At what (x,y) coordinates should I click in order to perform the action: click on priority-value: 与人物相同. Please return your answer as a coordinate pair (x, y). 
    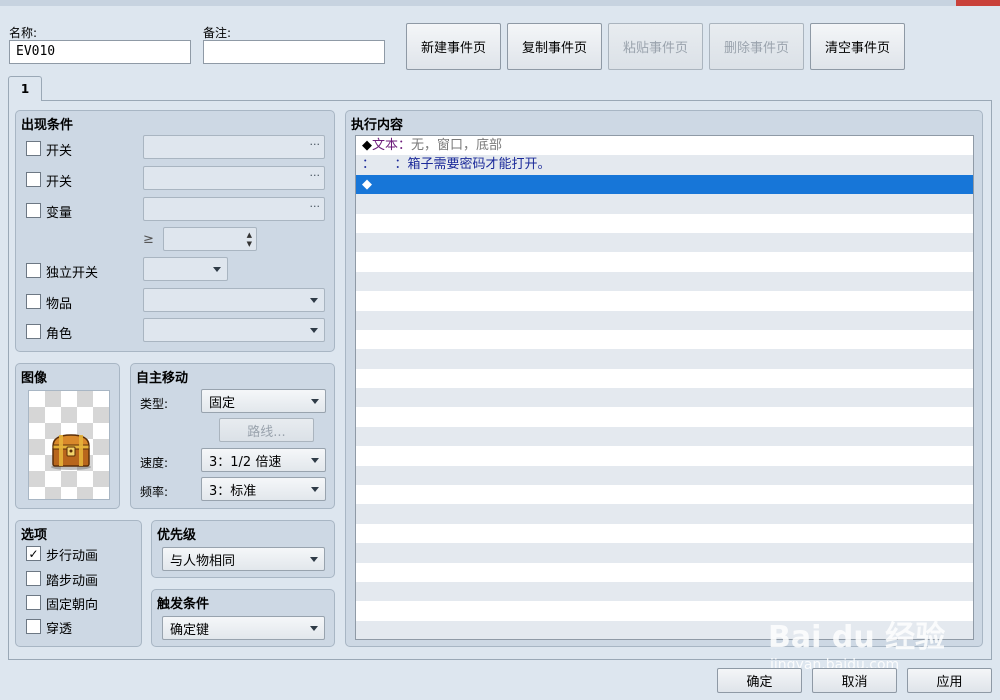
    Looking at the image, I should click on (203, 561).